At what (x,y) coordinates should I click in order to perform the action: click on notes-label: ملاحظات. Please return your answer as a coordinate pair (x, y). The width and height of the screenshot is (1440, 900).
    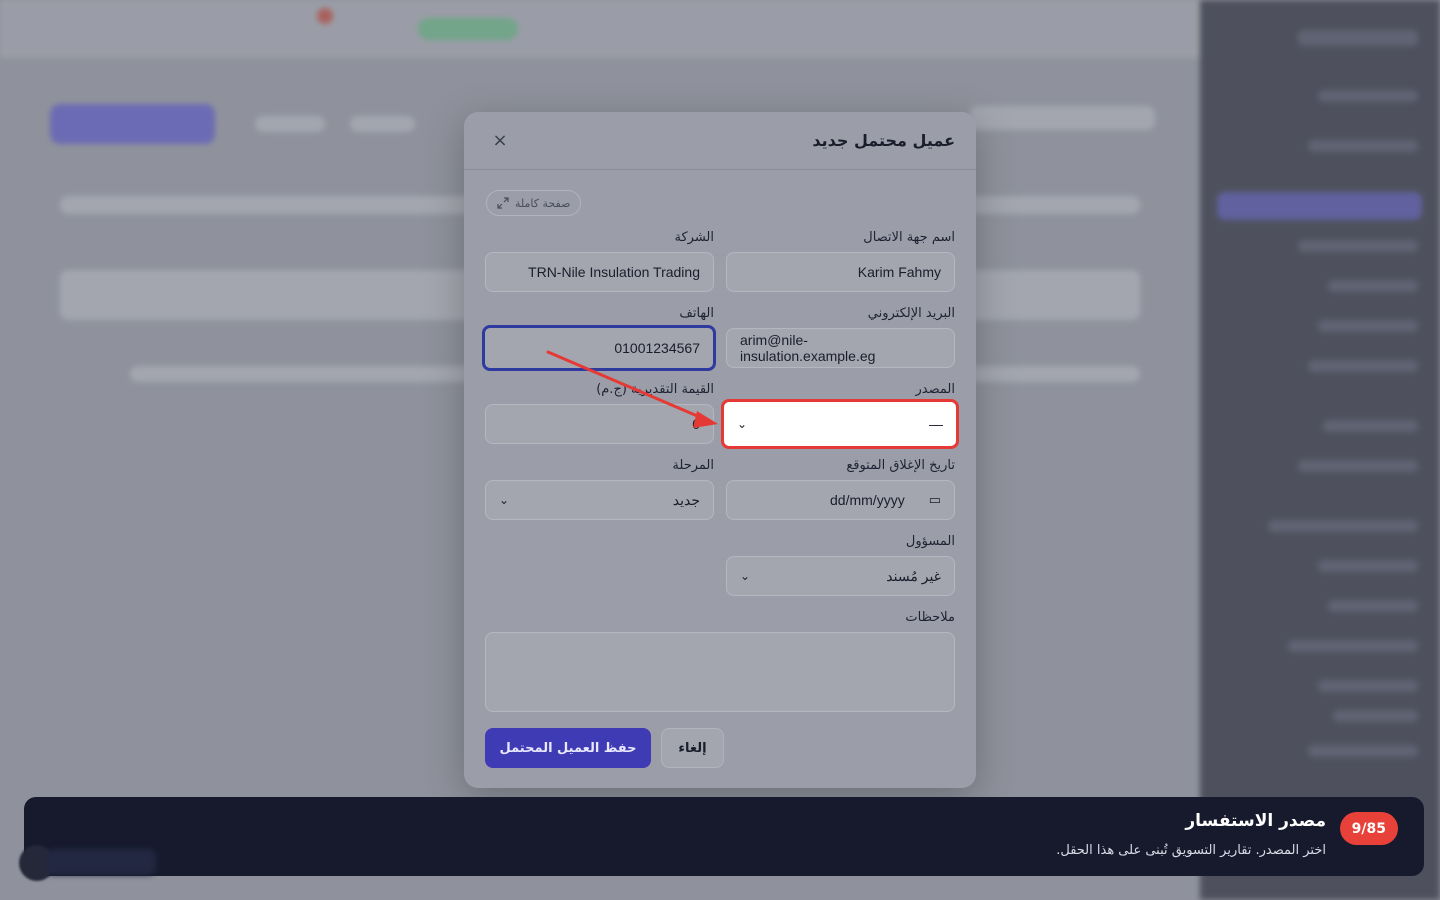
    Looking at the image, I should click on (930, 617).